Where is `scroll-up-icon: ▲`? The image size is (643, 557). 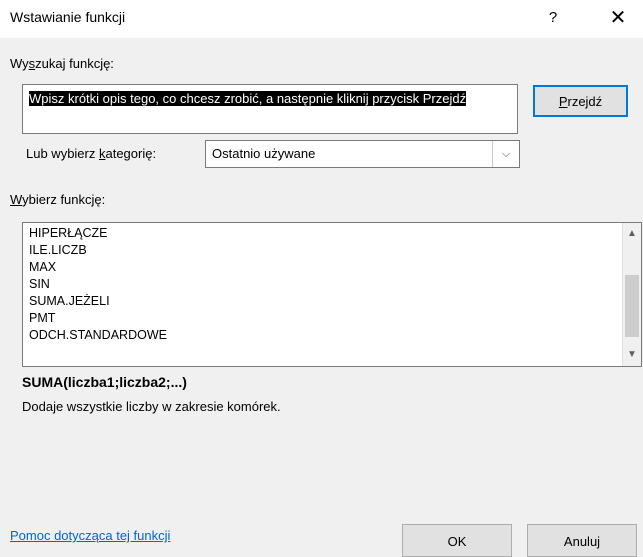 scroll-up-icon: ▲ is located at coordinates (632, 234).